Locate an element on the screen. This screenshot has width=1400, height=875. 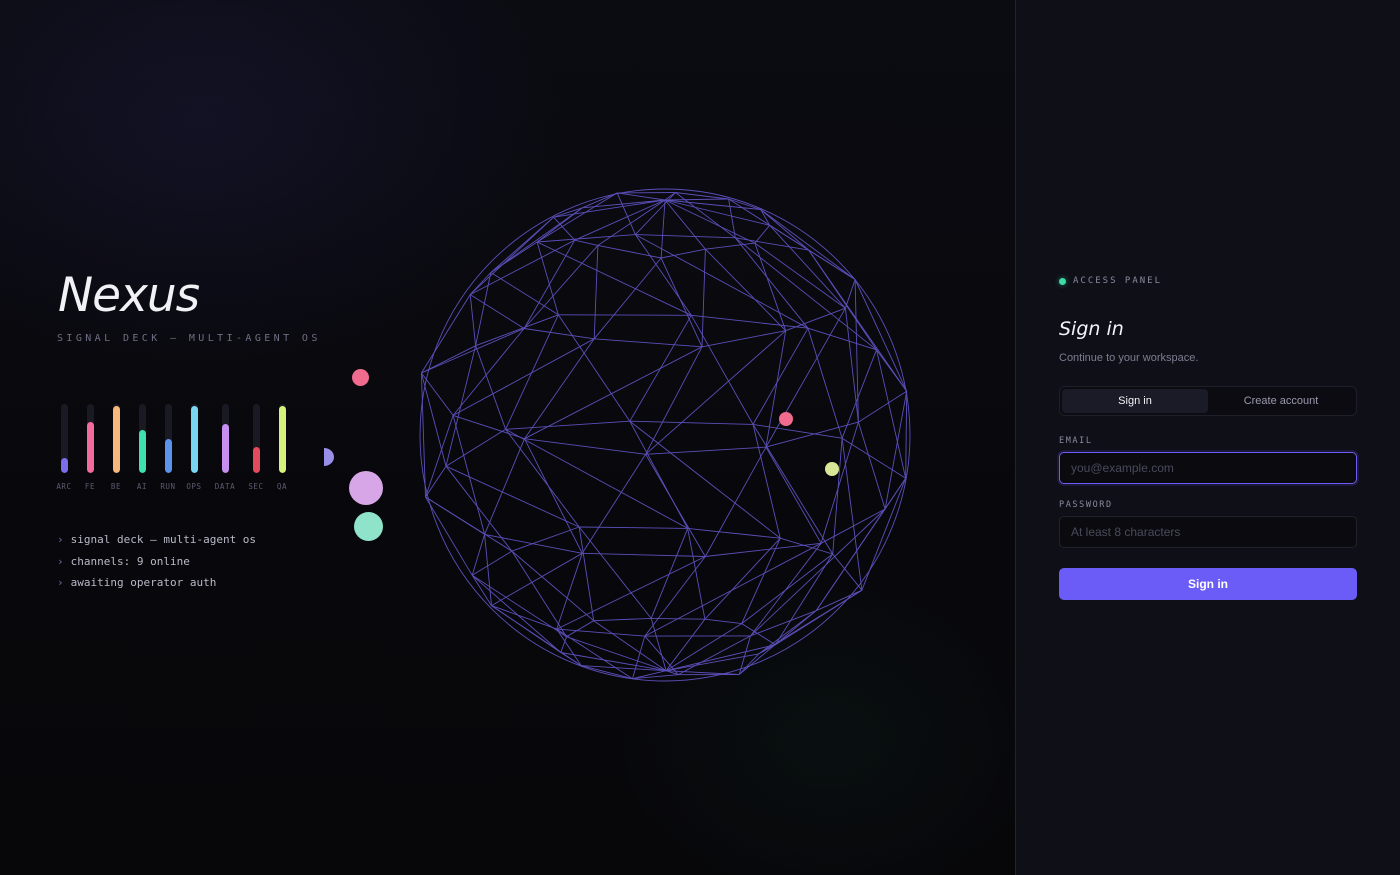
tab-create-account: Create account is located at coordinates (1281, 401).